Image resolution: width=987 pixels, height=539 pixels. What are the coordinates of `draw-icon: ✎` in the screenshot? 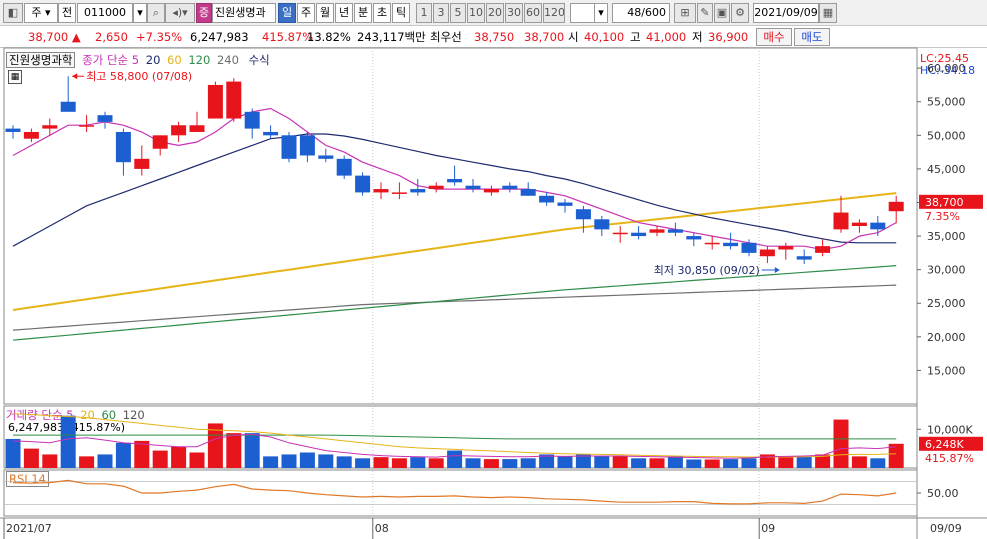 It's located at (705, 13).